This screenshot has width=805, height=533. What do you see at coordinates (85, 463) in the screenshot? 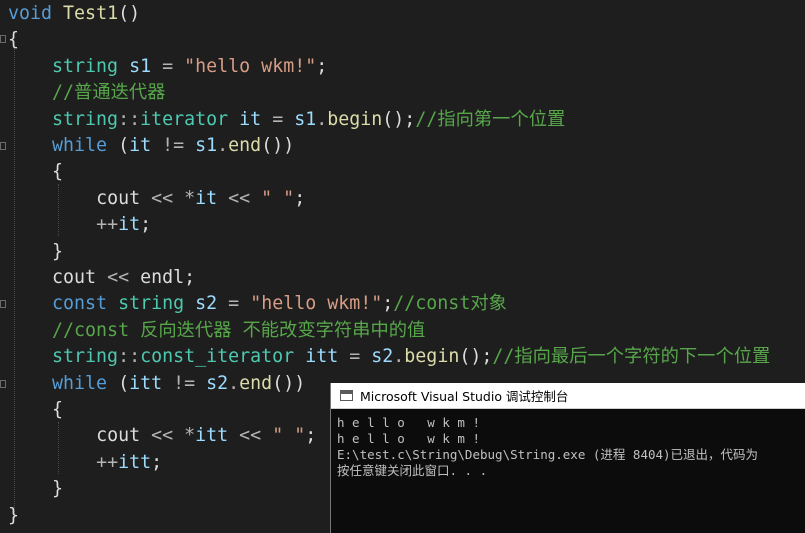
I see `code-line: ++itt;` at bounding box center [85, 463].